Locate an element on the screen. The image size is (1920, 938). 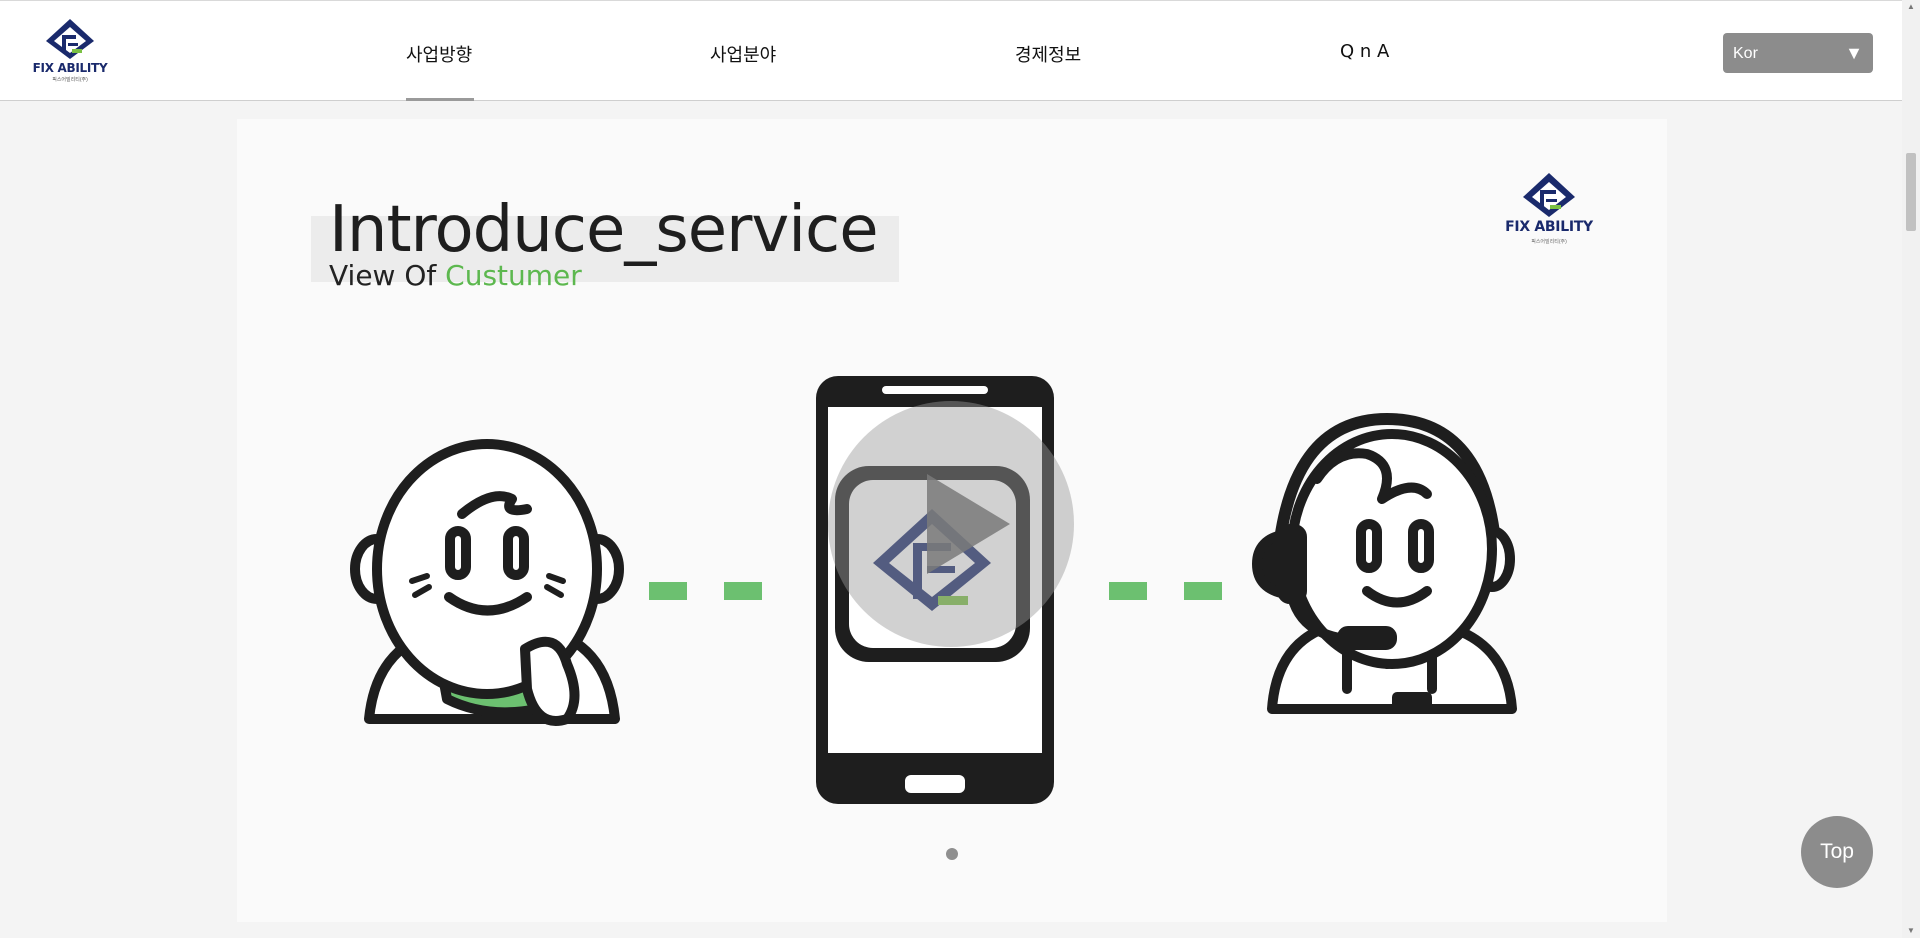
customer-character is located at coordinates (487, 582).